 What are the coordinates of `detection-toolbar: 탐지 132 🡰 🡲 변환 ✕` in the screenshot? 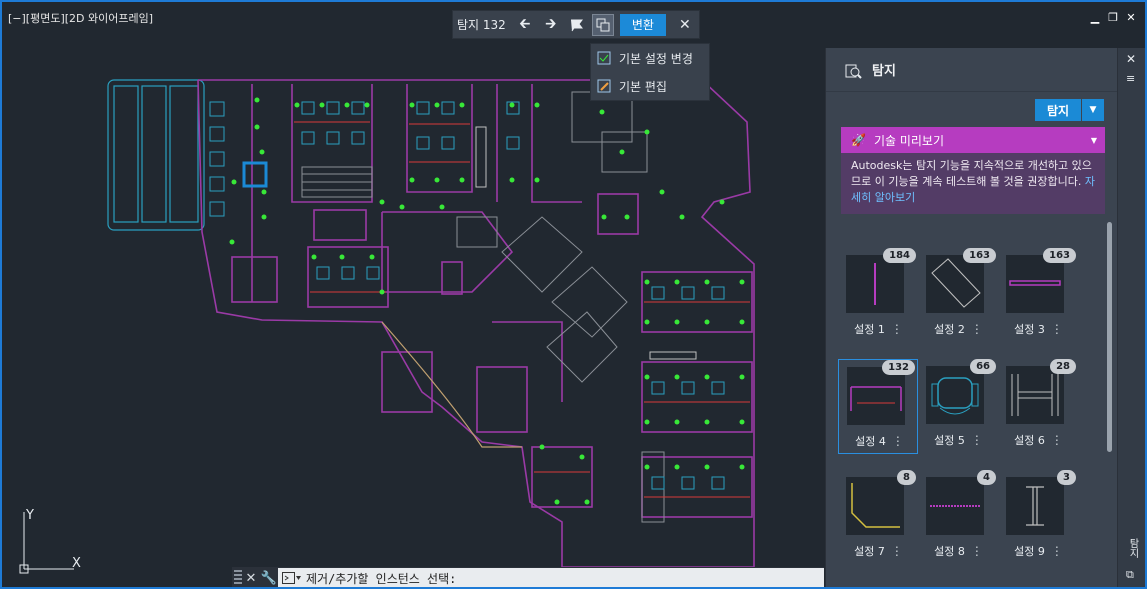 It's located at (576, 24).